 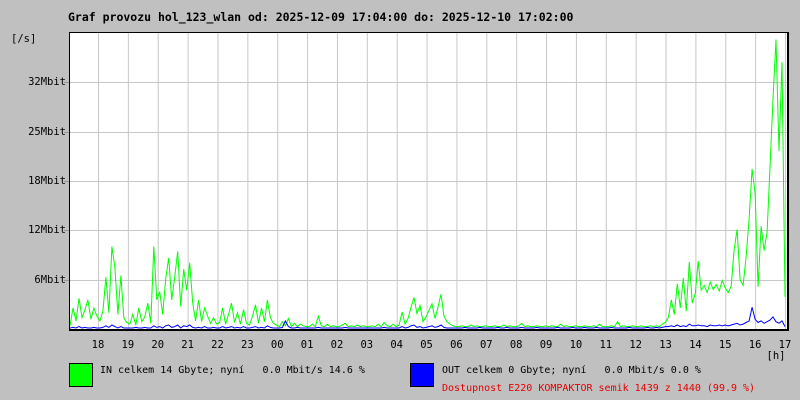 What do you see at coordinates (277, 345) in the screenshot?
I see `x-tick-label: 00` at bounding box center [277, 345].